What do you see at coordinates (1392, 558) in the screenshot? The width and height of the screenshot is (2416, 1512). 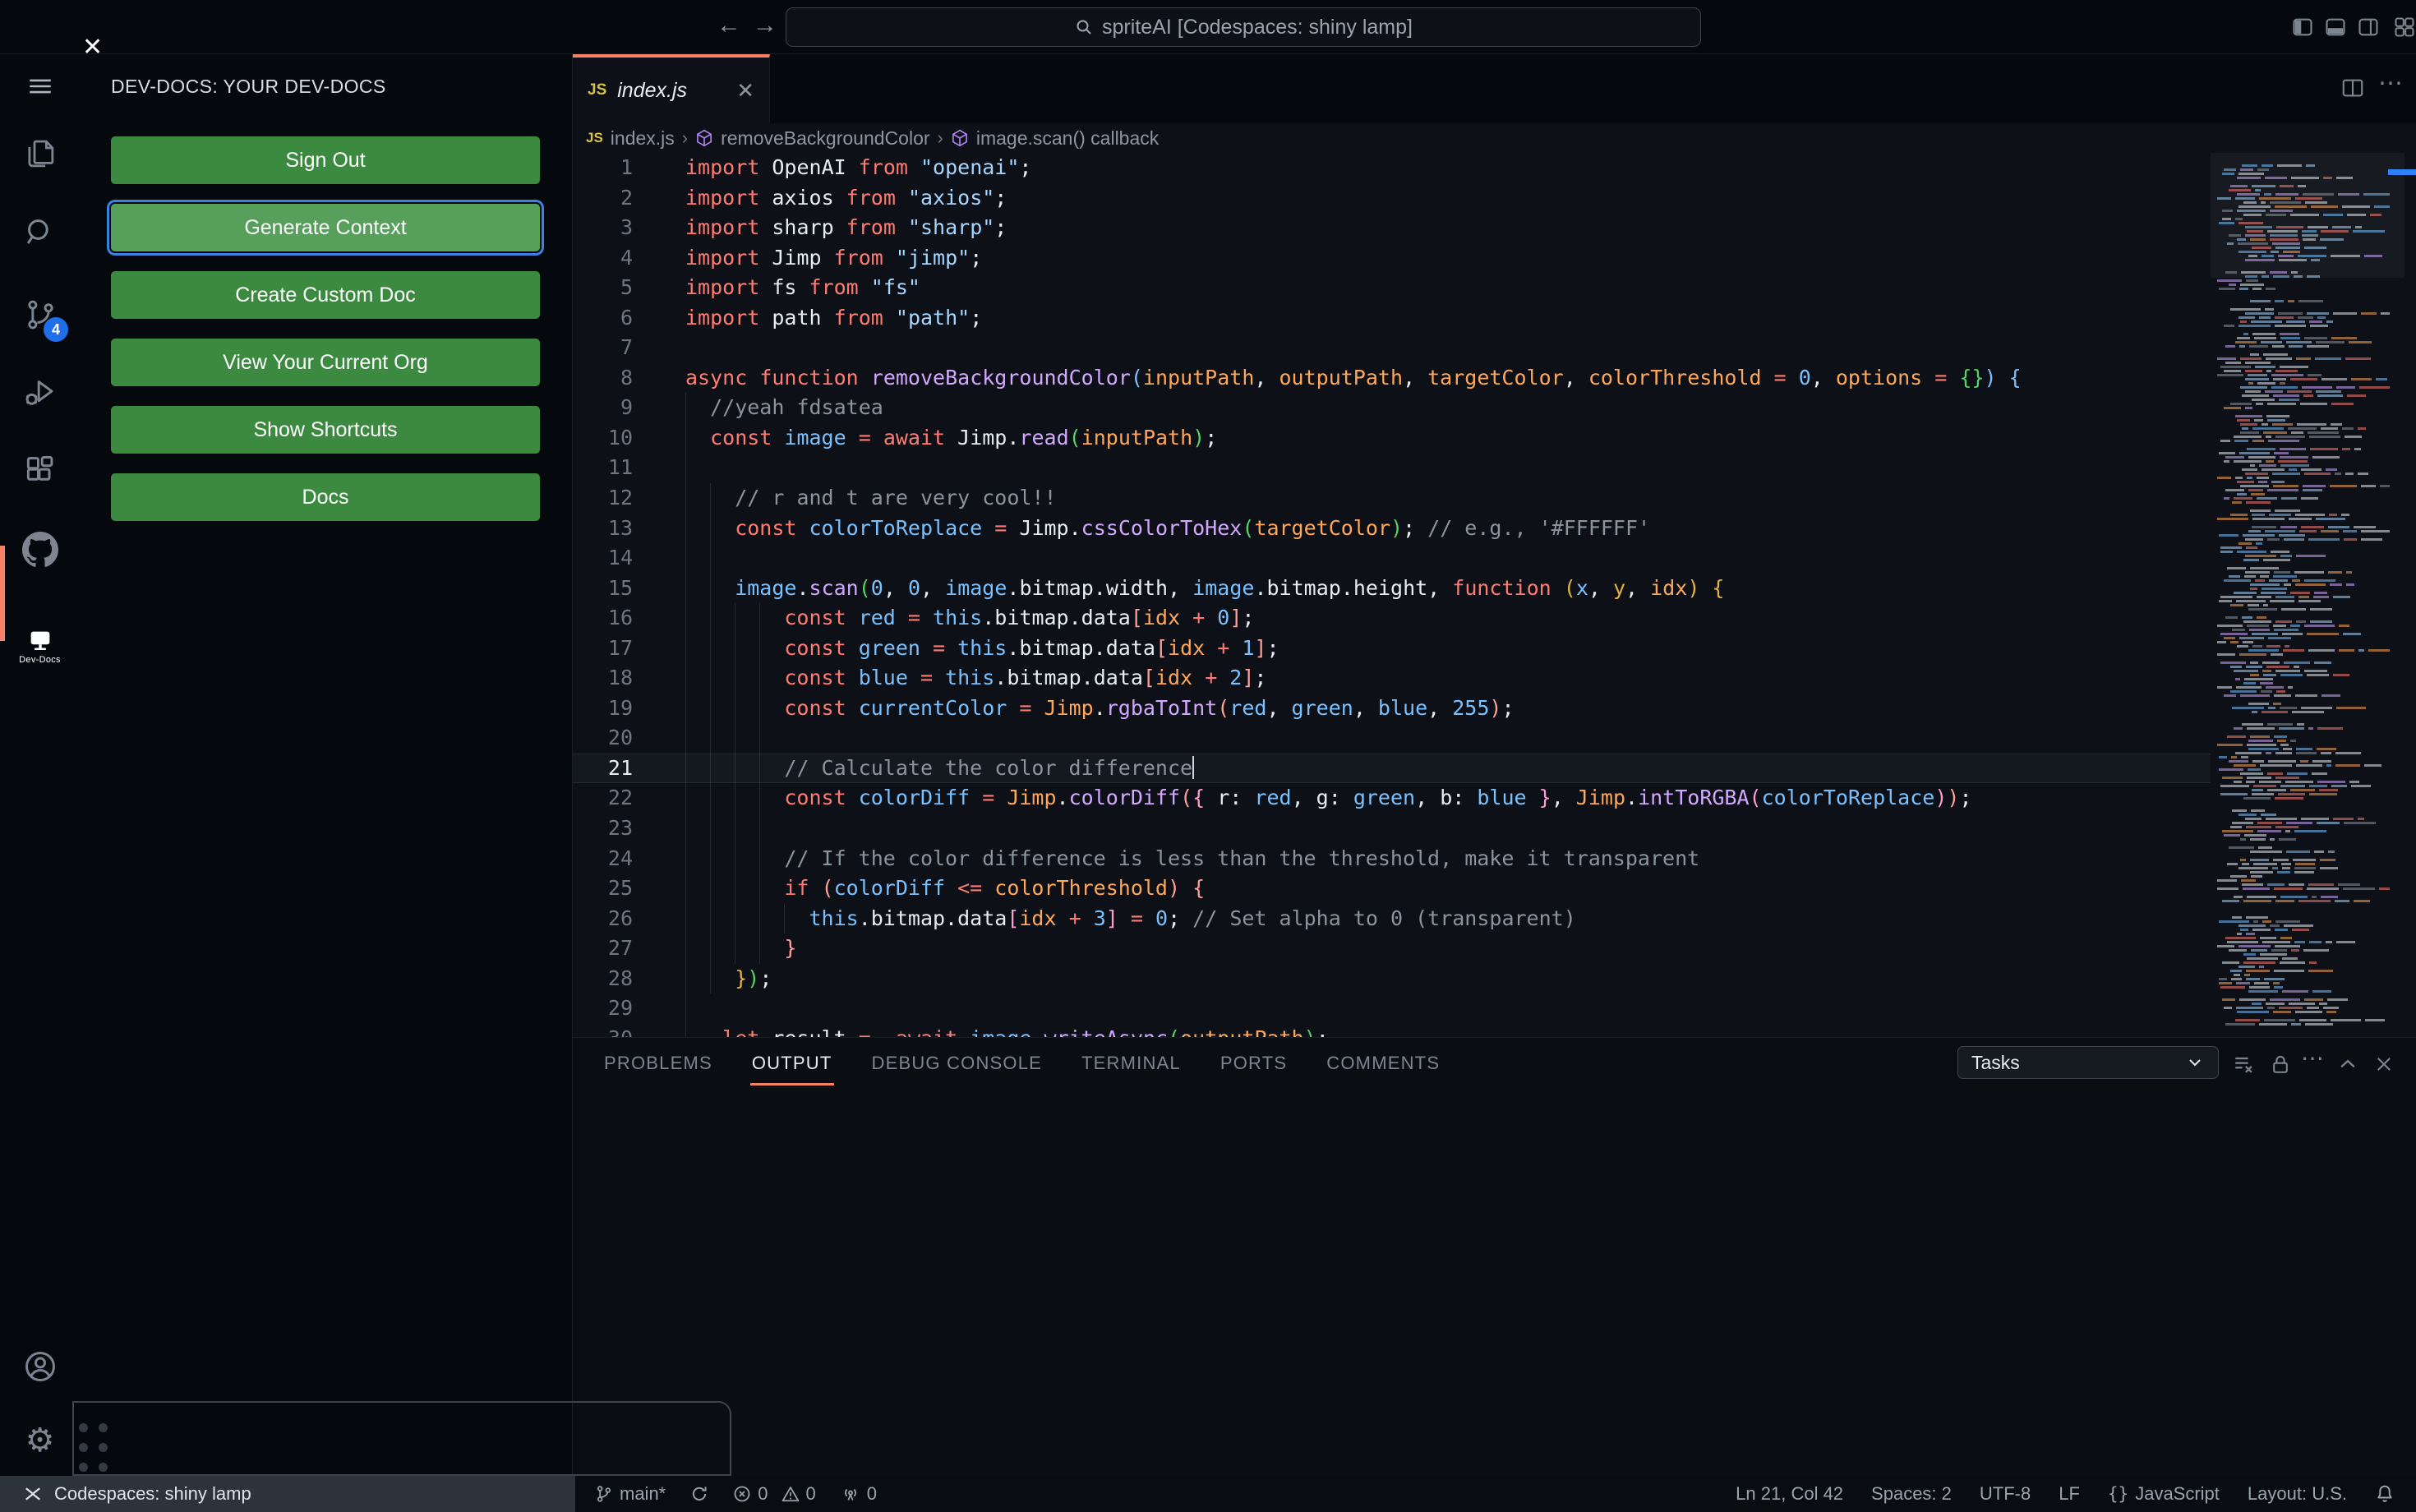 I see `code-line: 14` at bounding box center [1392, 558].